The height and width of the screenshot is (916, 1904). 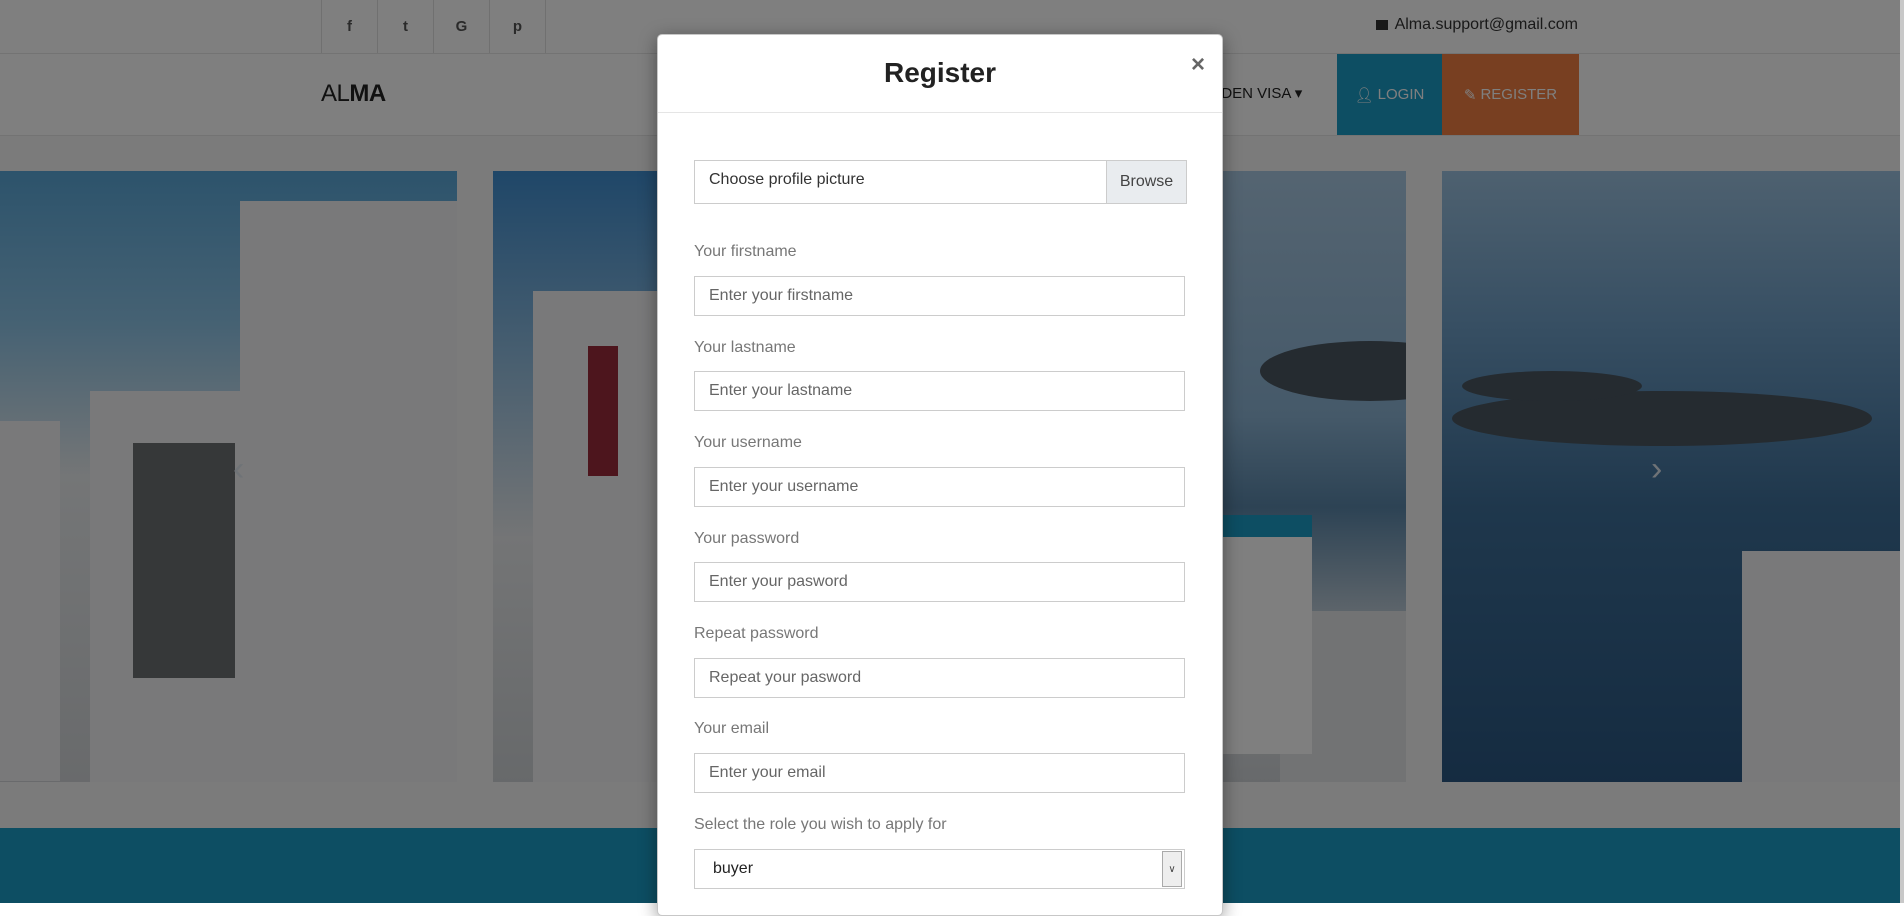 I want to click on lastname-input, so click(x=939, y=391).